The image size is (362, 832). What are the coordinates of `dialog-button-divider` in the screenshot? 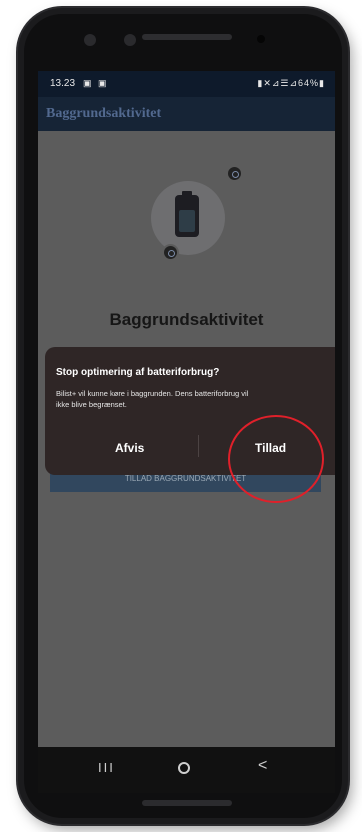 It's located at (198, 446).